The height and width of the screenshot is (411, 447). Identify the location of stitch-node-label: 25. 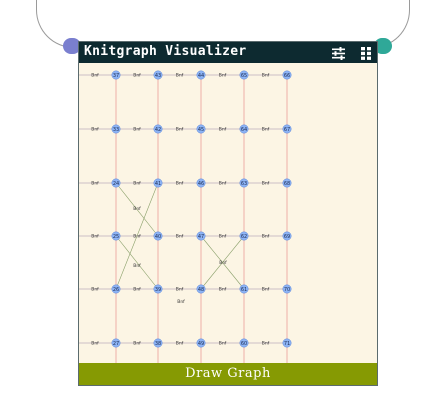
(116, 237).